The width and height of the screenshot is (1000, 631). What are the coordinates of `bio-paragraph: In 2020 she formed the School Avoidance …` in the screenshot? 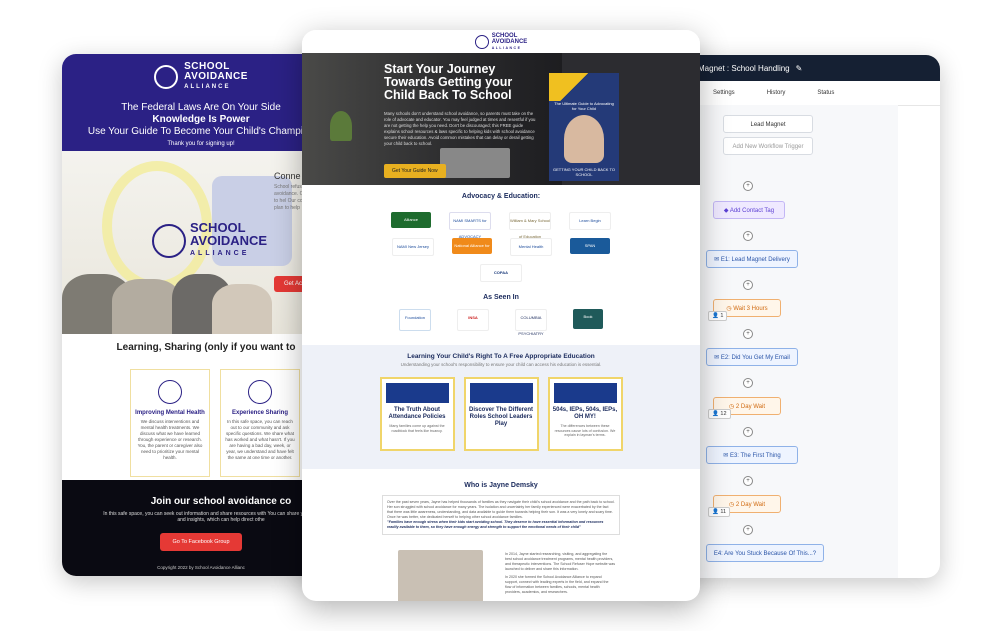 It's located at (557, 584).